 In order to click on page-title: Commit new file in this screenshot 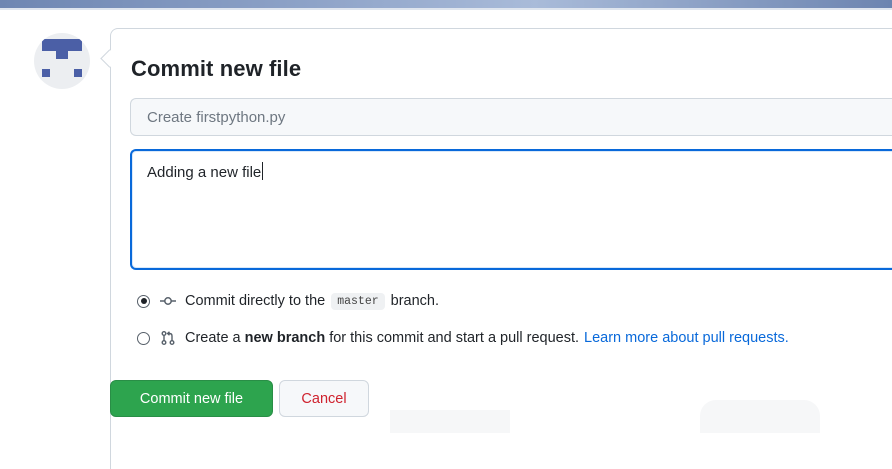, I will do `click(216, 68)`.